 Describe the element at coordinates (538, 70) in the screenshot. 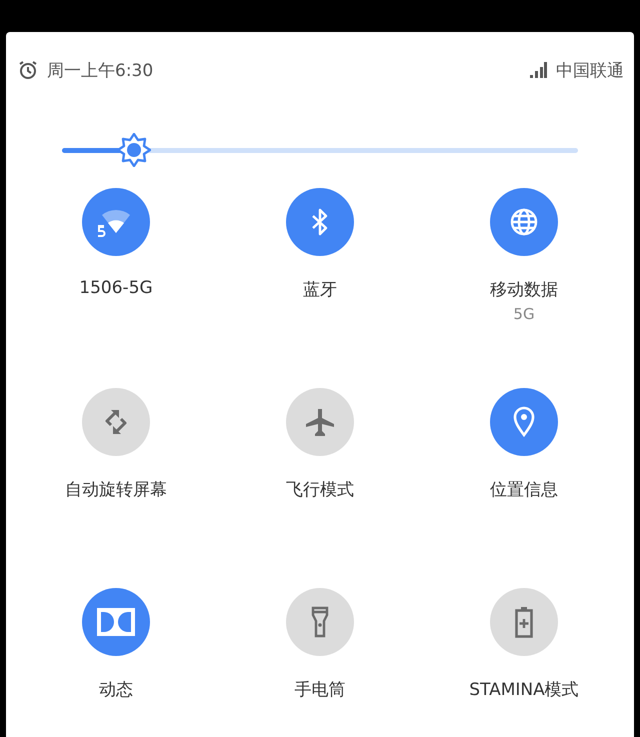

I see `signal-icon` at that location.